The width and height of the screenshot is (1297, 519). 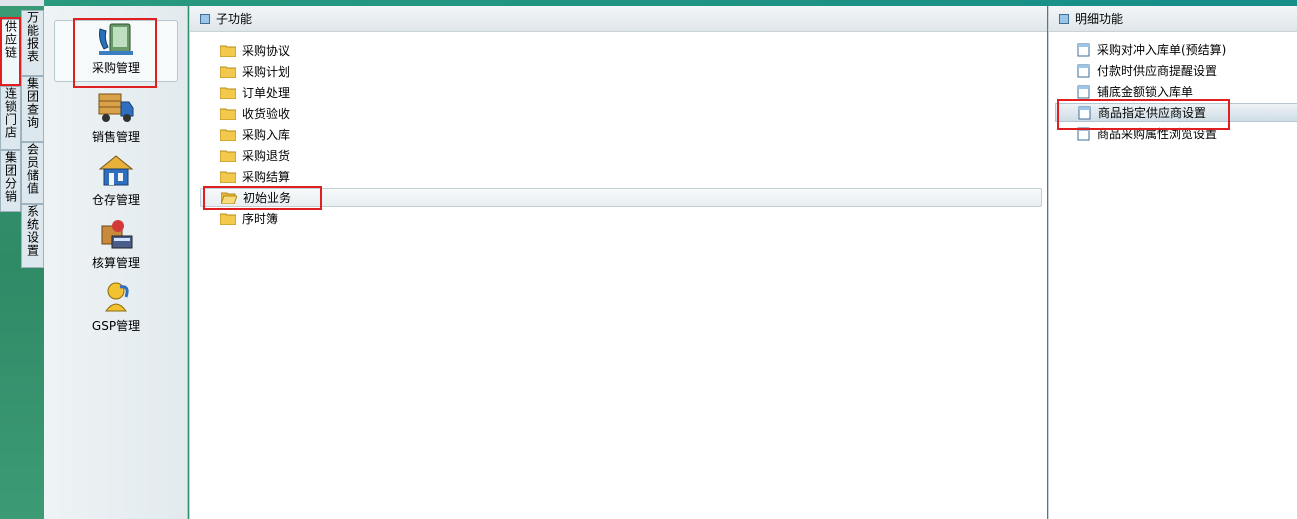 What do you see at coordinates (116, 39) in the screenshot?
I see `purchase-icon` at bounding box center [116, 39].